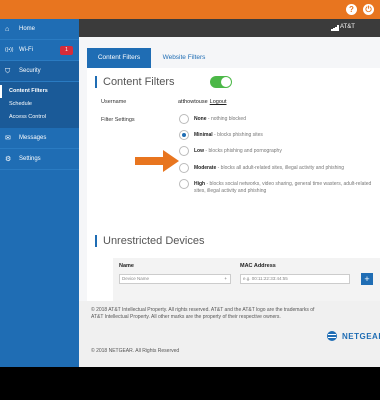 Image resolution: width=380 pixels, height=400 pixels. I want to click on subnav-schedule: Schedule, so click(39, 104).